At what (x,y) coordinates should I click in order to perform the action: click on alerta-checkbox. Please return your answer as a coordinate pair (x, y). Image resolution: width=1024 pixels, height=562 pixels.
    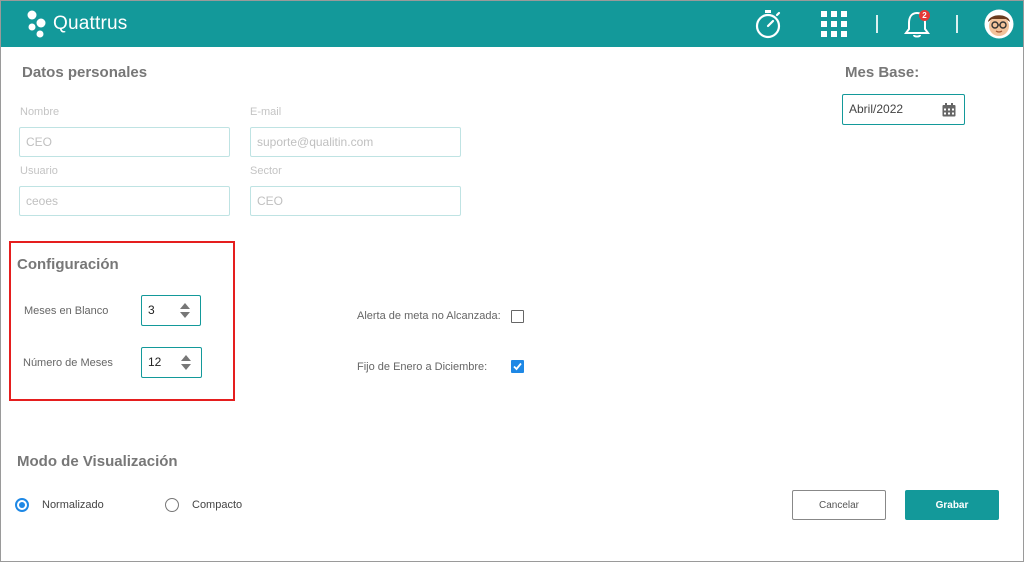
    Looking at the image, I should click on (517, 316).